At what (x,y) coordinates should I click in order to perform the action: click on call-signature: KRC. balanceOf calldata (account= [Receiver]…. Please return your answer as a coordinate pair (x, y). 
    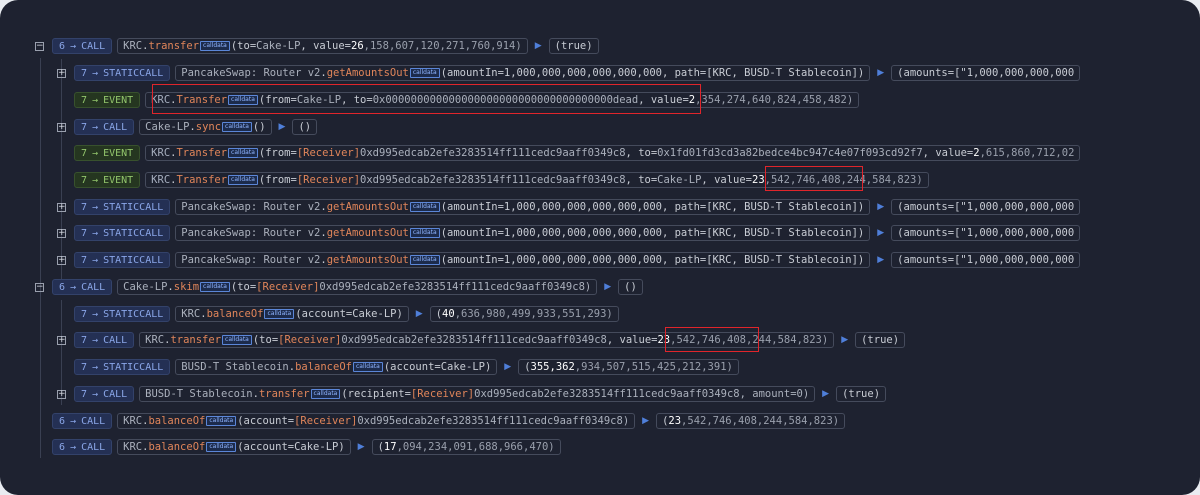
    Looking at the image, I should click on (376, 421).